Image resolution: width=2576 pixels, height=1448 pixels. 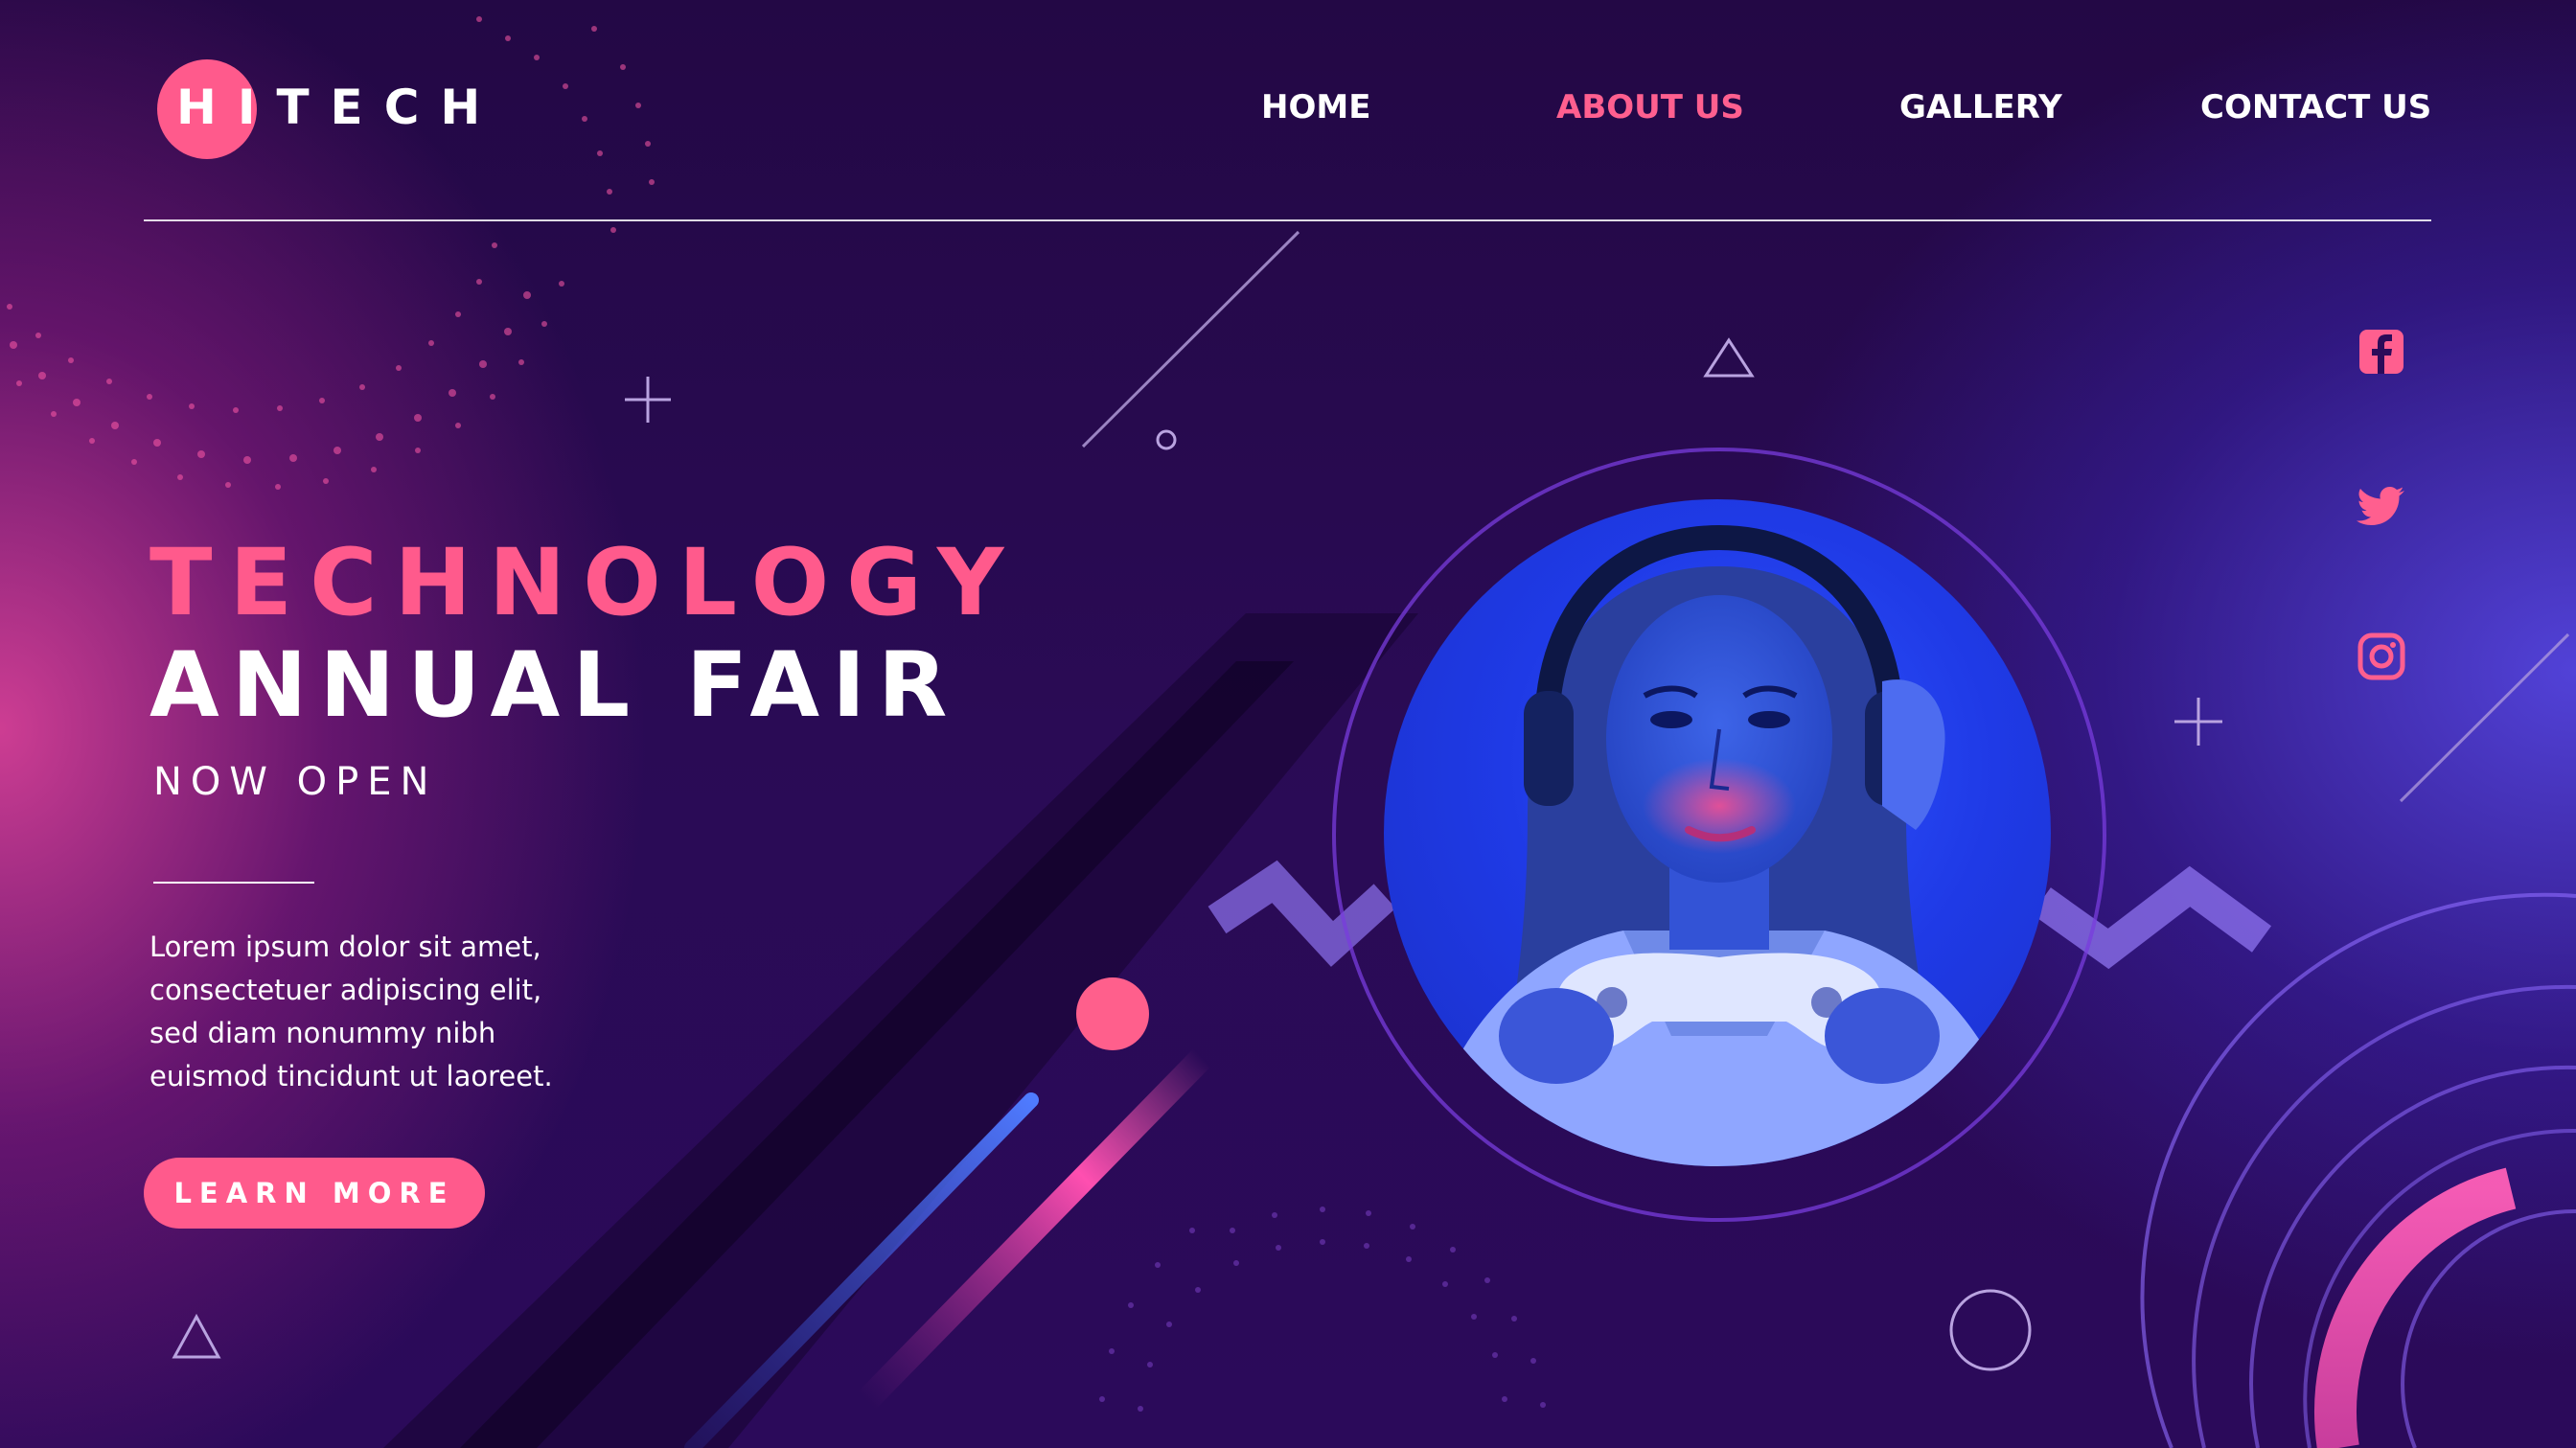 I want to click on body-line: sed diam nonummy nibh, so click(x=323, y=1033).